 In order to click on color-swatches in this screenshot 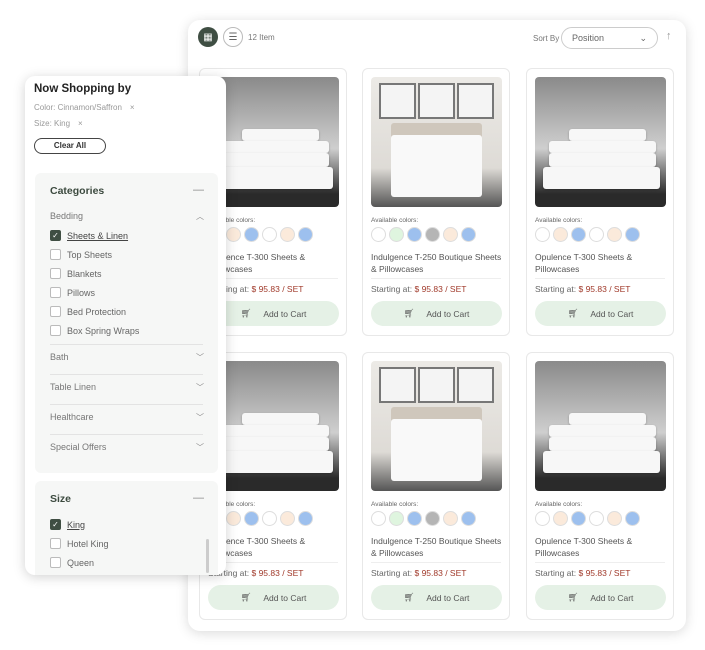, I will do `click(423, 518)`.